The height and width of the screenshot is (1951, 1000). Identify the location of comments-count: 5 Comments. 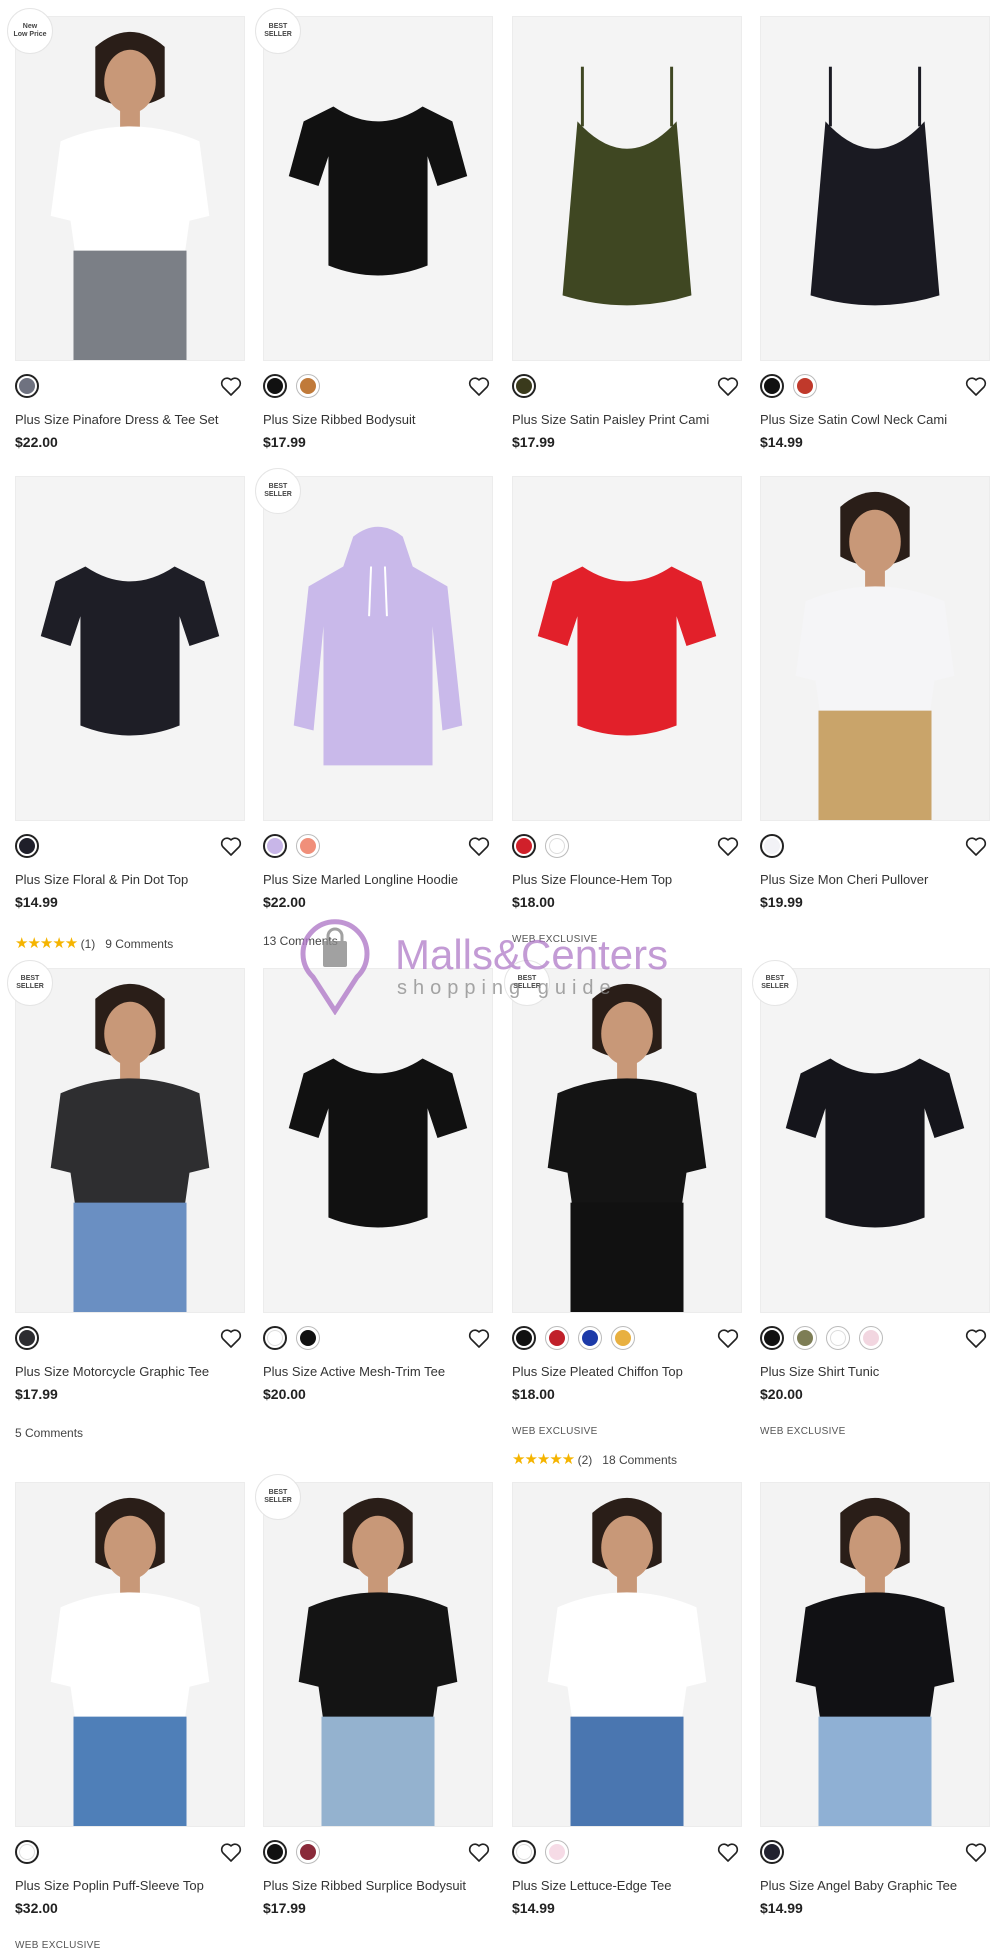
(49, 1433).